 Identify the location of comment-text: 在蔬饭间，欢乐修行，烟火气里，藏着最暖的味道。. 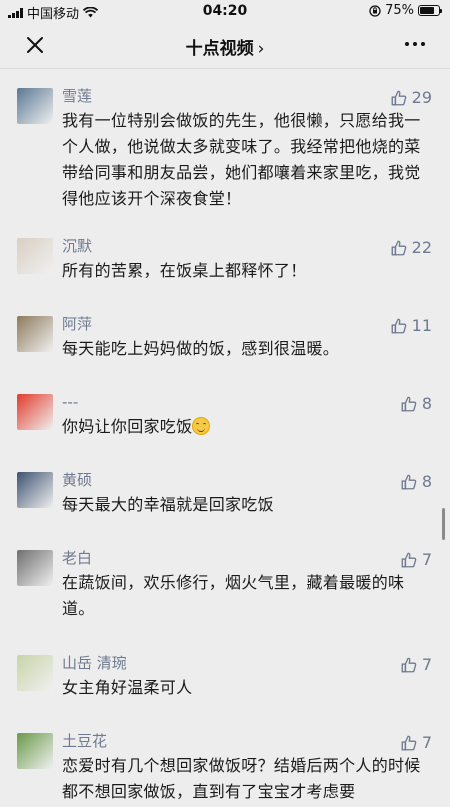
(247, 596).